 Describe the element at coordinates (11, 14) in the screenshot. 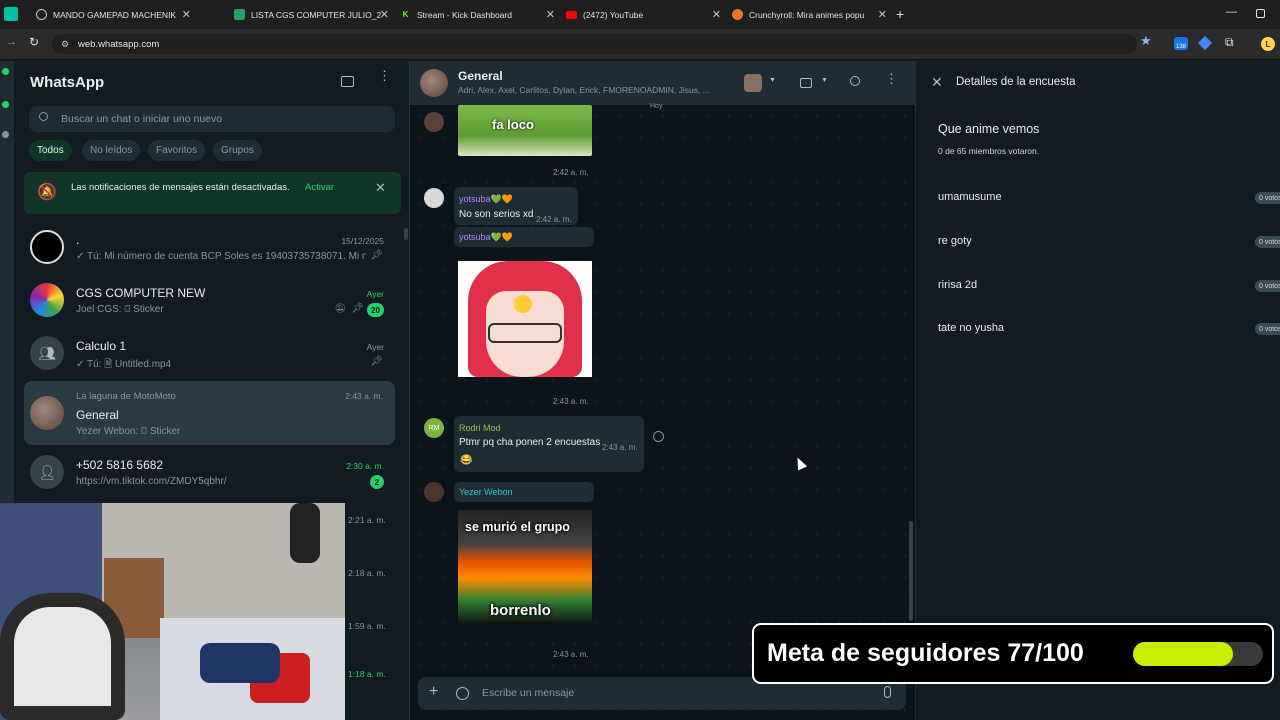

I see `tab-search-icon` at that location.